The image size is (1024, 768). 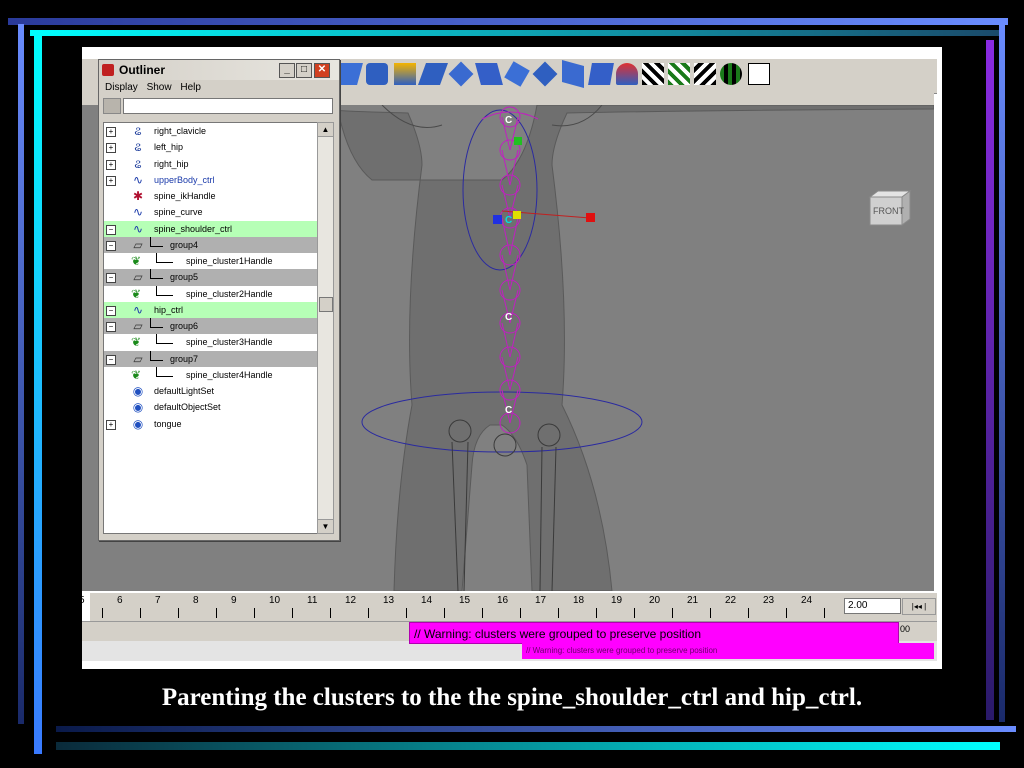 What do you see at coordinates (156, 274) in the screenshot?
I see `hierarchy-connector` at bounding box center [156, 274].